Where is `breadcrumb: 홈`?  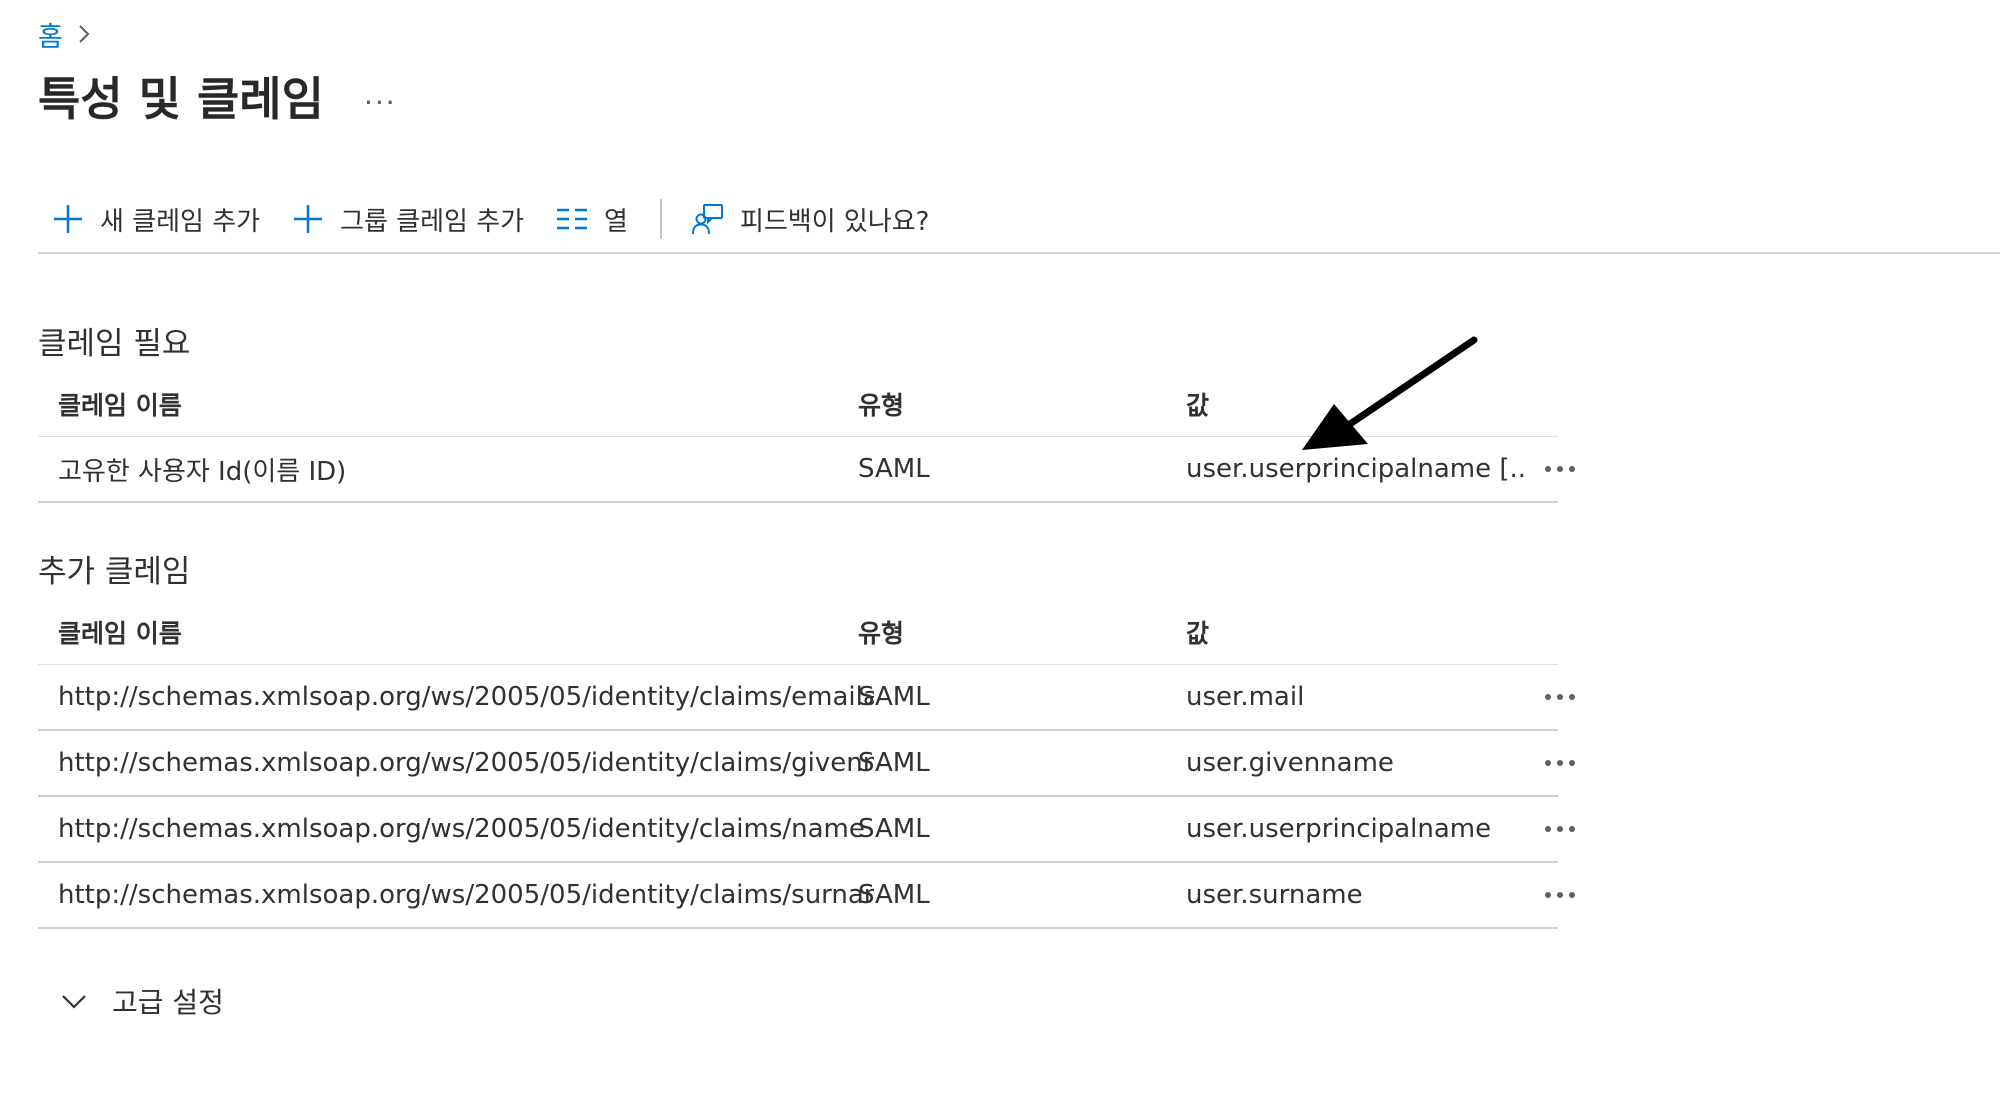
breadcrumb: 홈 is located at coordinates (64, 34).